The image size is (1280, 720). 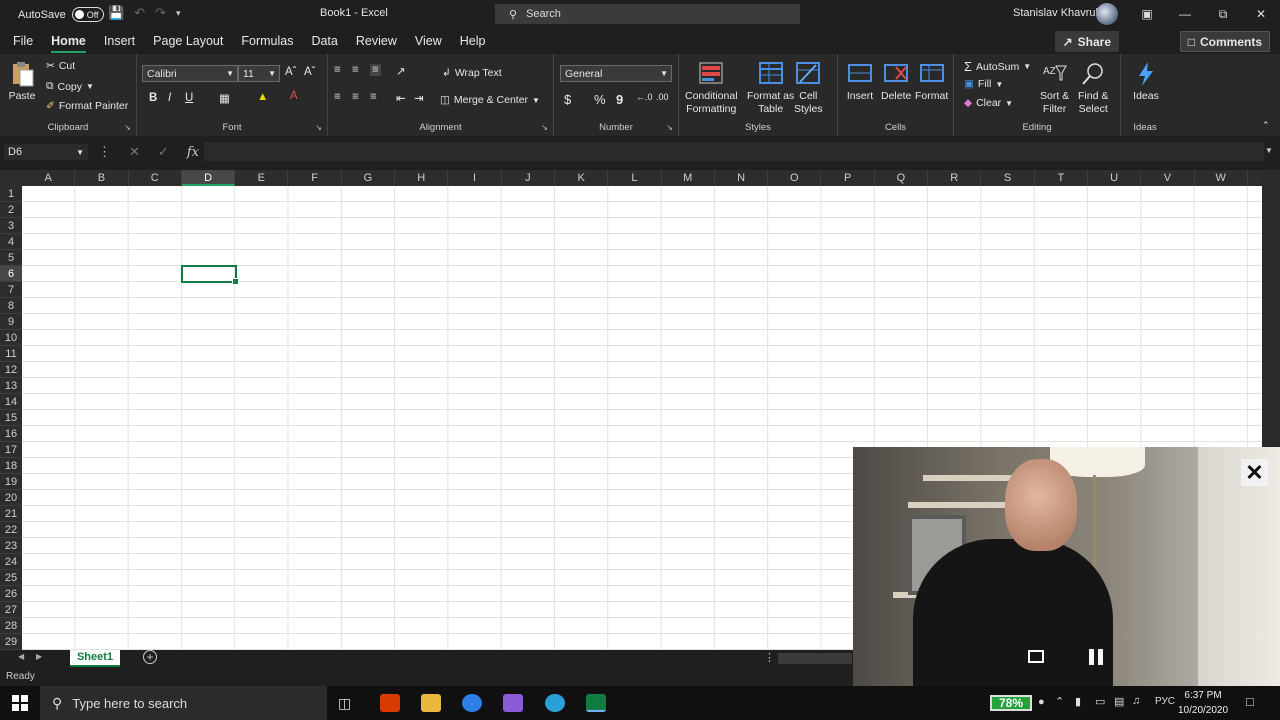 What do you see at coordinates (11, 498) in the screenshot?
I see `row-header: 20` at bounding box center [11, 498].